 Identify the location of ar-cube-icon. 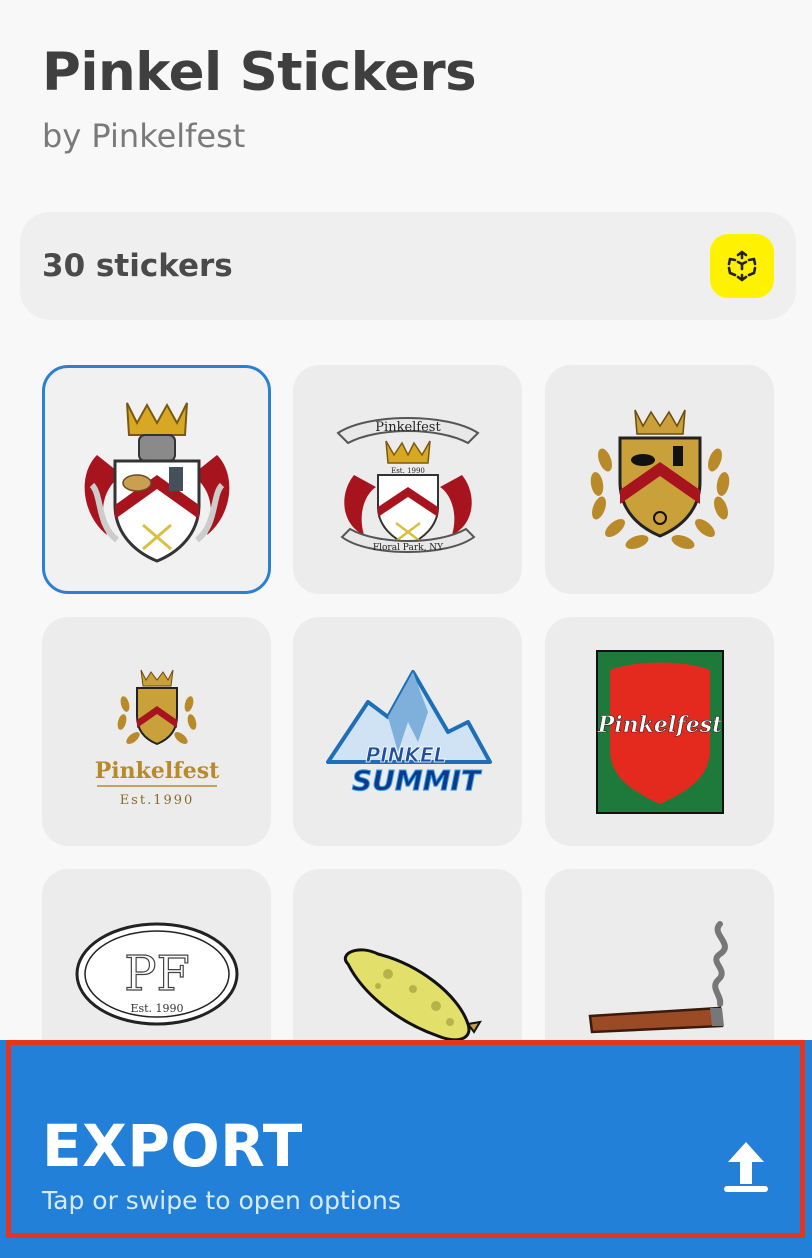
(742, 266).